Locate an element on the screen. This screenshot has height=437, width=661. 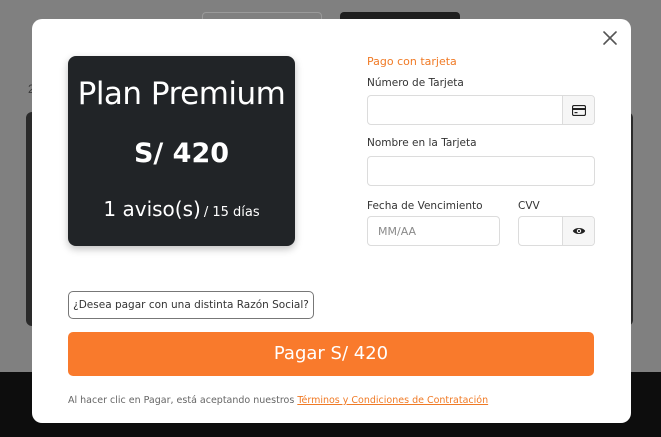
close-icon is located at coordinates (610, 38).